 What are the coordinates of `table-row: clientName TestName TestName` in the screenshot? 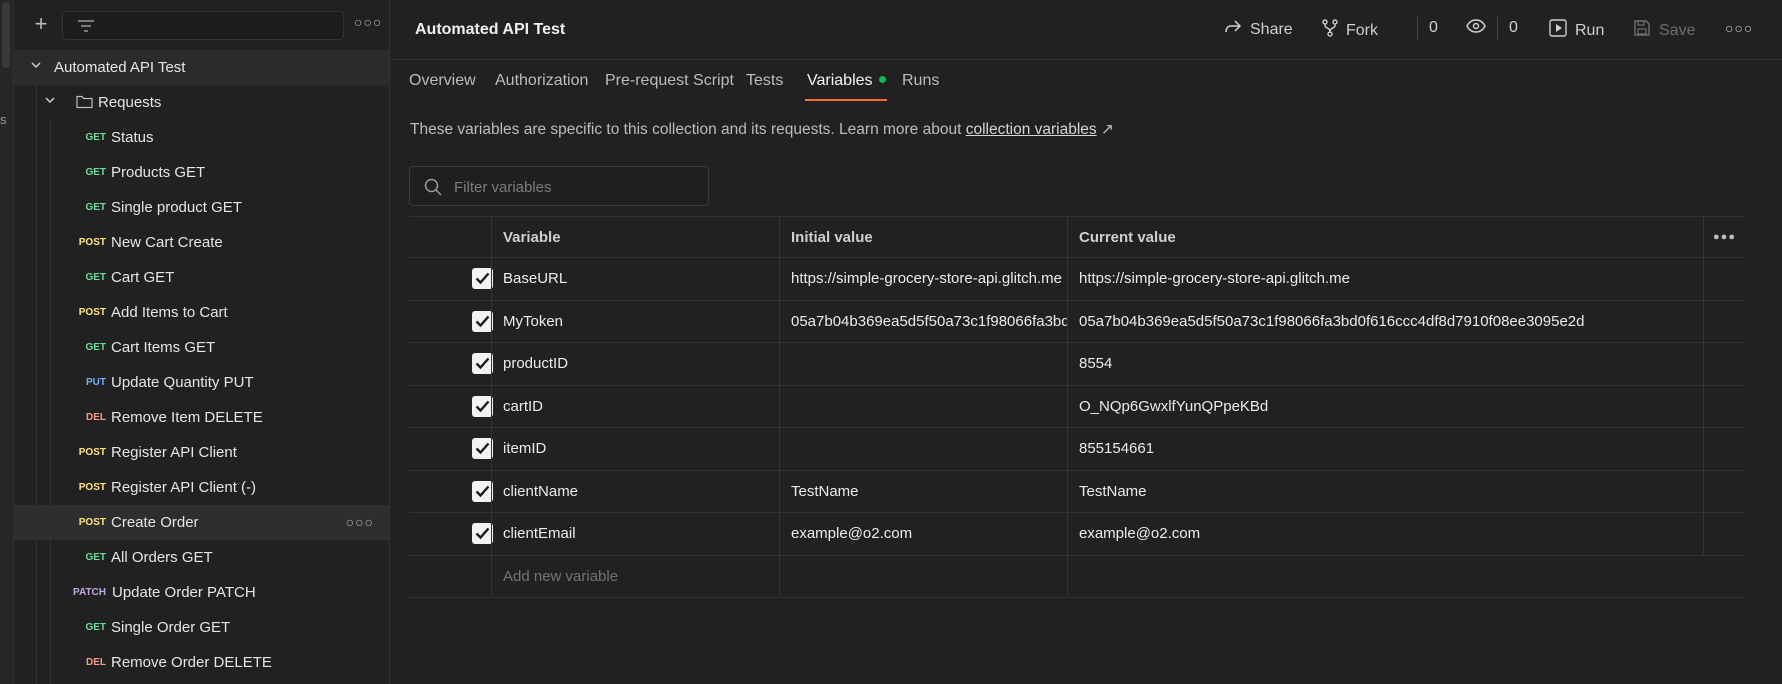 It's located at (1077, 491).